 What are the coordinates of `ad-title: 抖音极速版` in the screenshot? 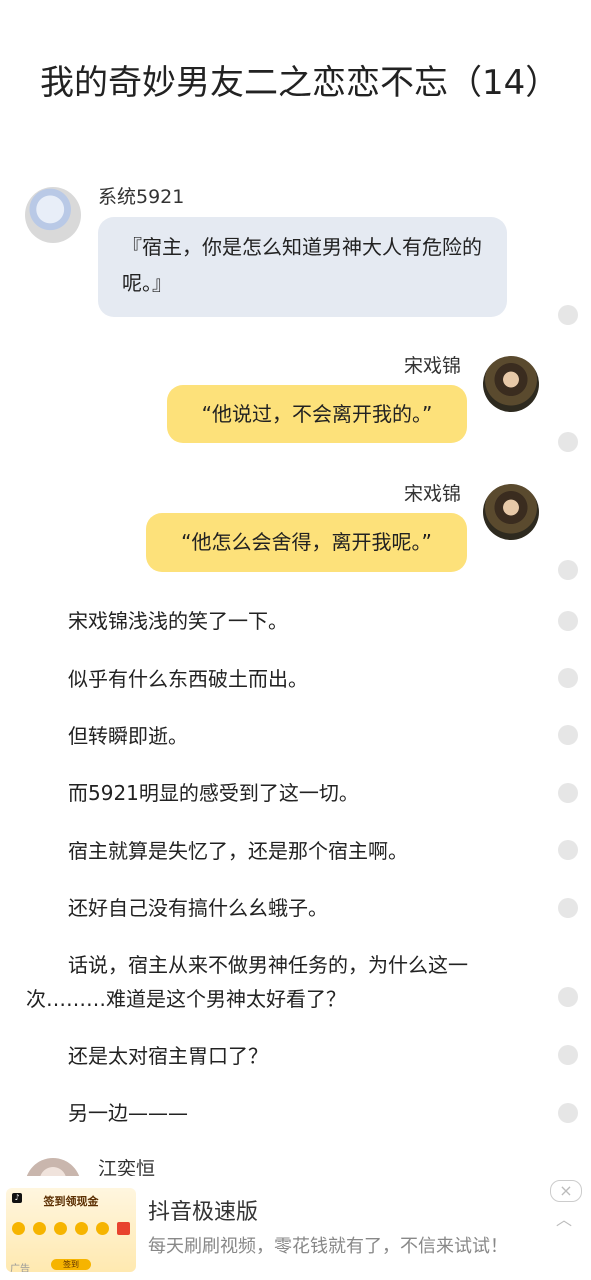 It's located at (203, 1210).